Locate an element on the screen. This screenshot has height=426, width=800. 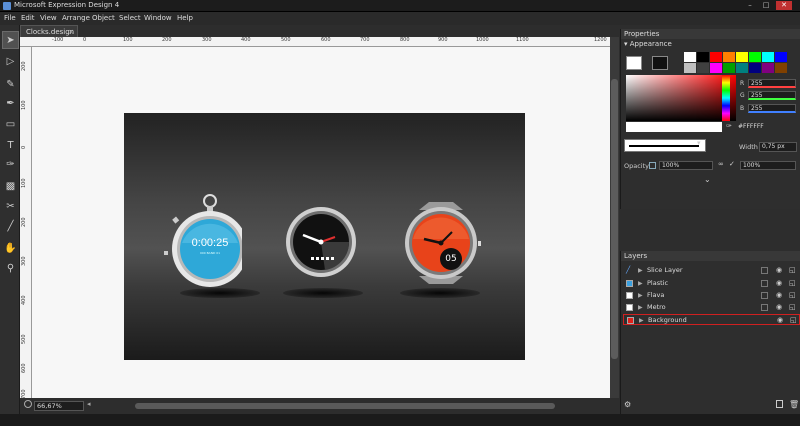
direct-selection-tool-icon: ▷ is located at coordinates (10, 61).